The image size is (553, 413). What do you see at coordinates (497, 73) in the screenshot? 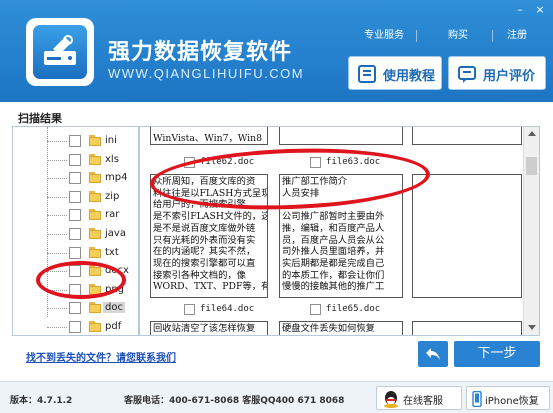
I see `review-button: 用户评价` at bounding box center [497, 73].